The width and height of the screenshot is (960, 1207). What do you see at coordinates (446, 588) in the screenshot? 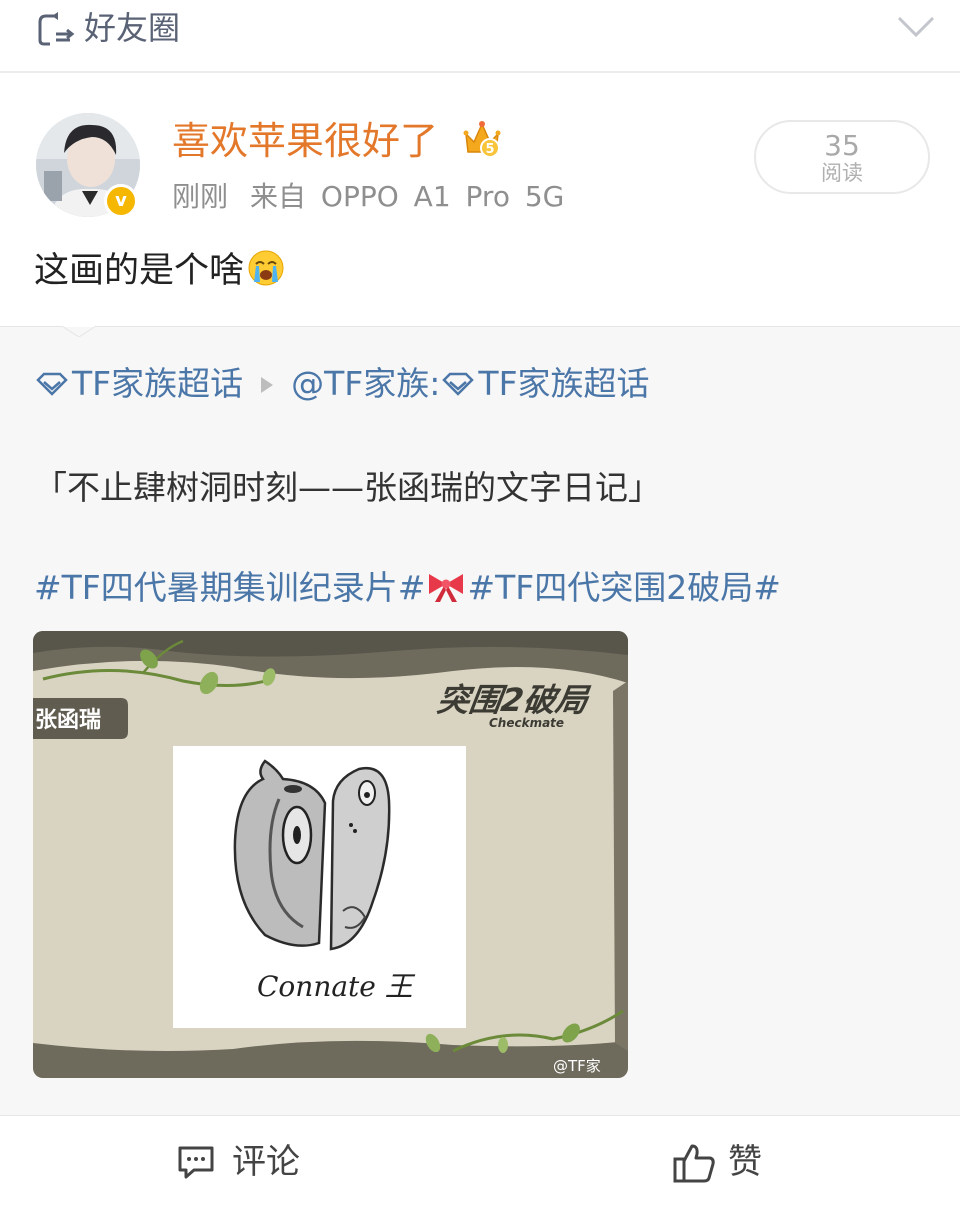
I see `bow-emoji-icon` at bounding box center [446, 588].